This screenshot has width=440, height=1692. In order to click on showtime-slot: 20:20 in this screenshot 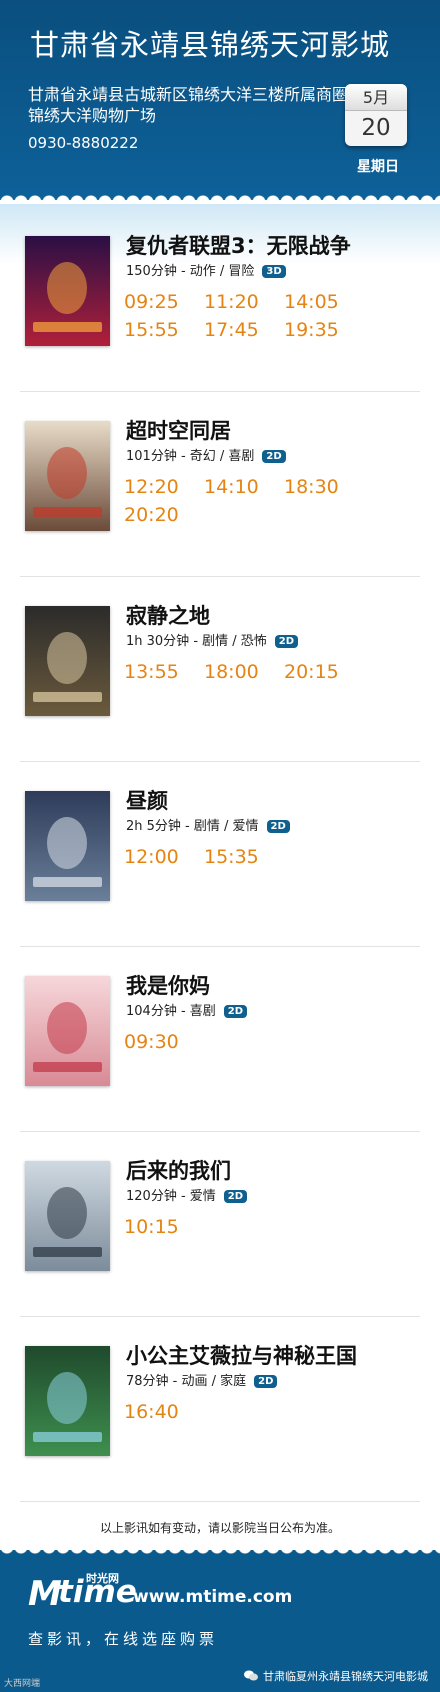, I will do `click(164, 515)`.